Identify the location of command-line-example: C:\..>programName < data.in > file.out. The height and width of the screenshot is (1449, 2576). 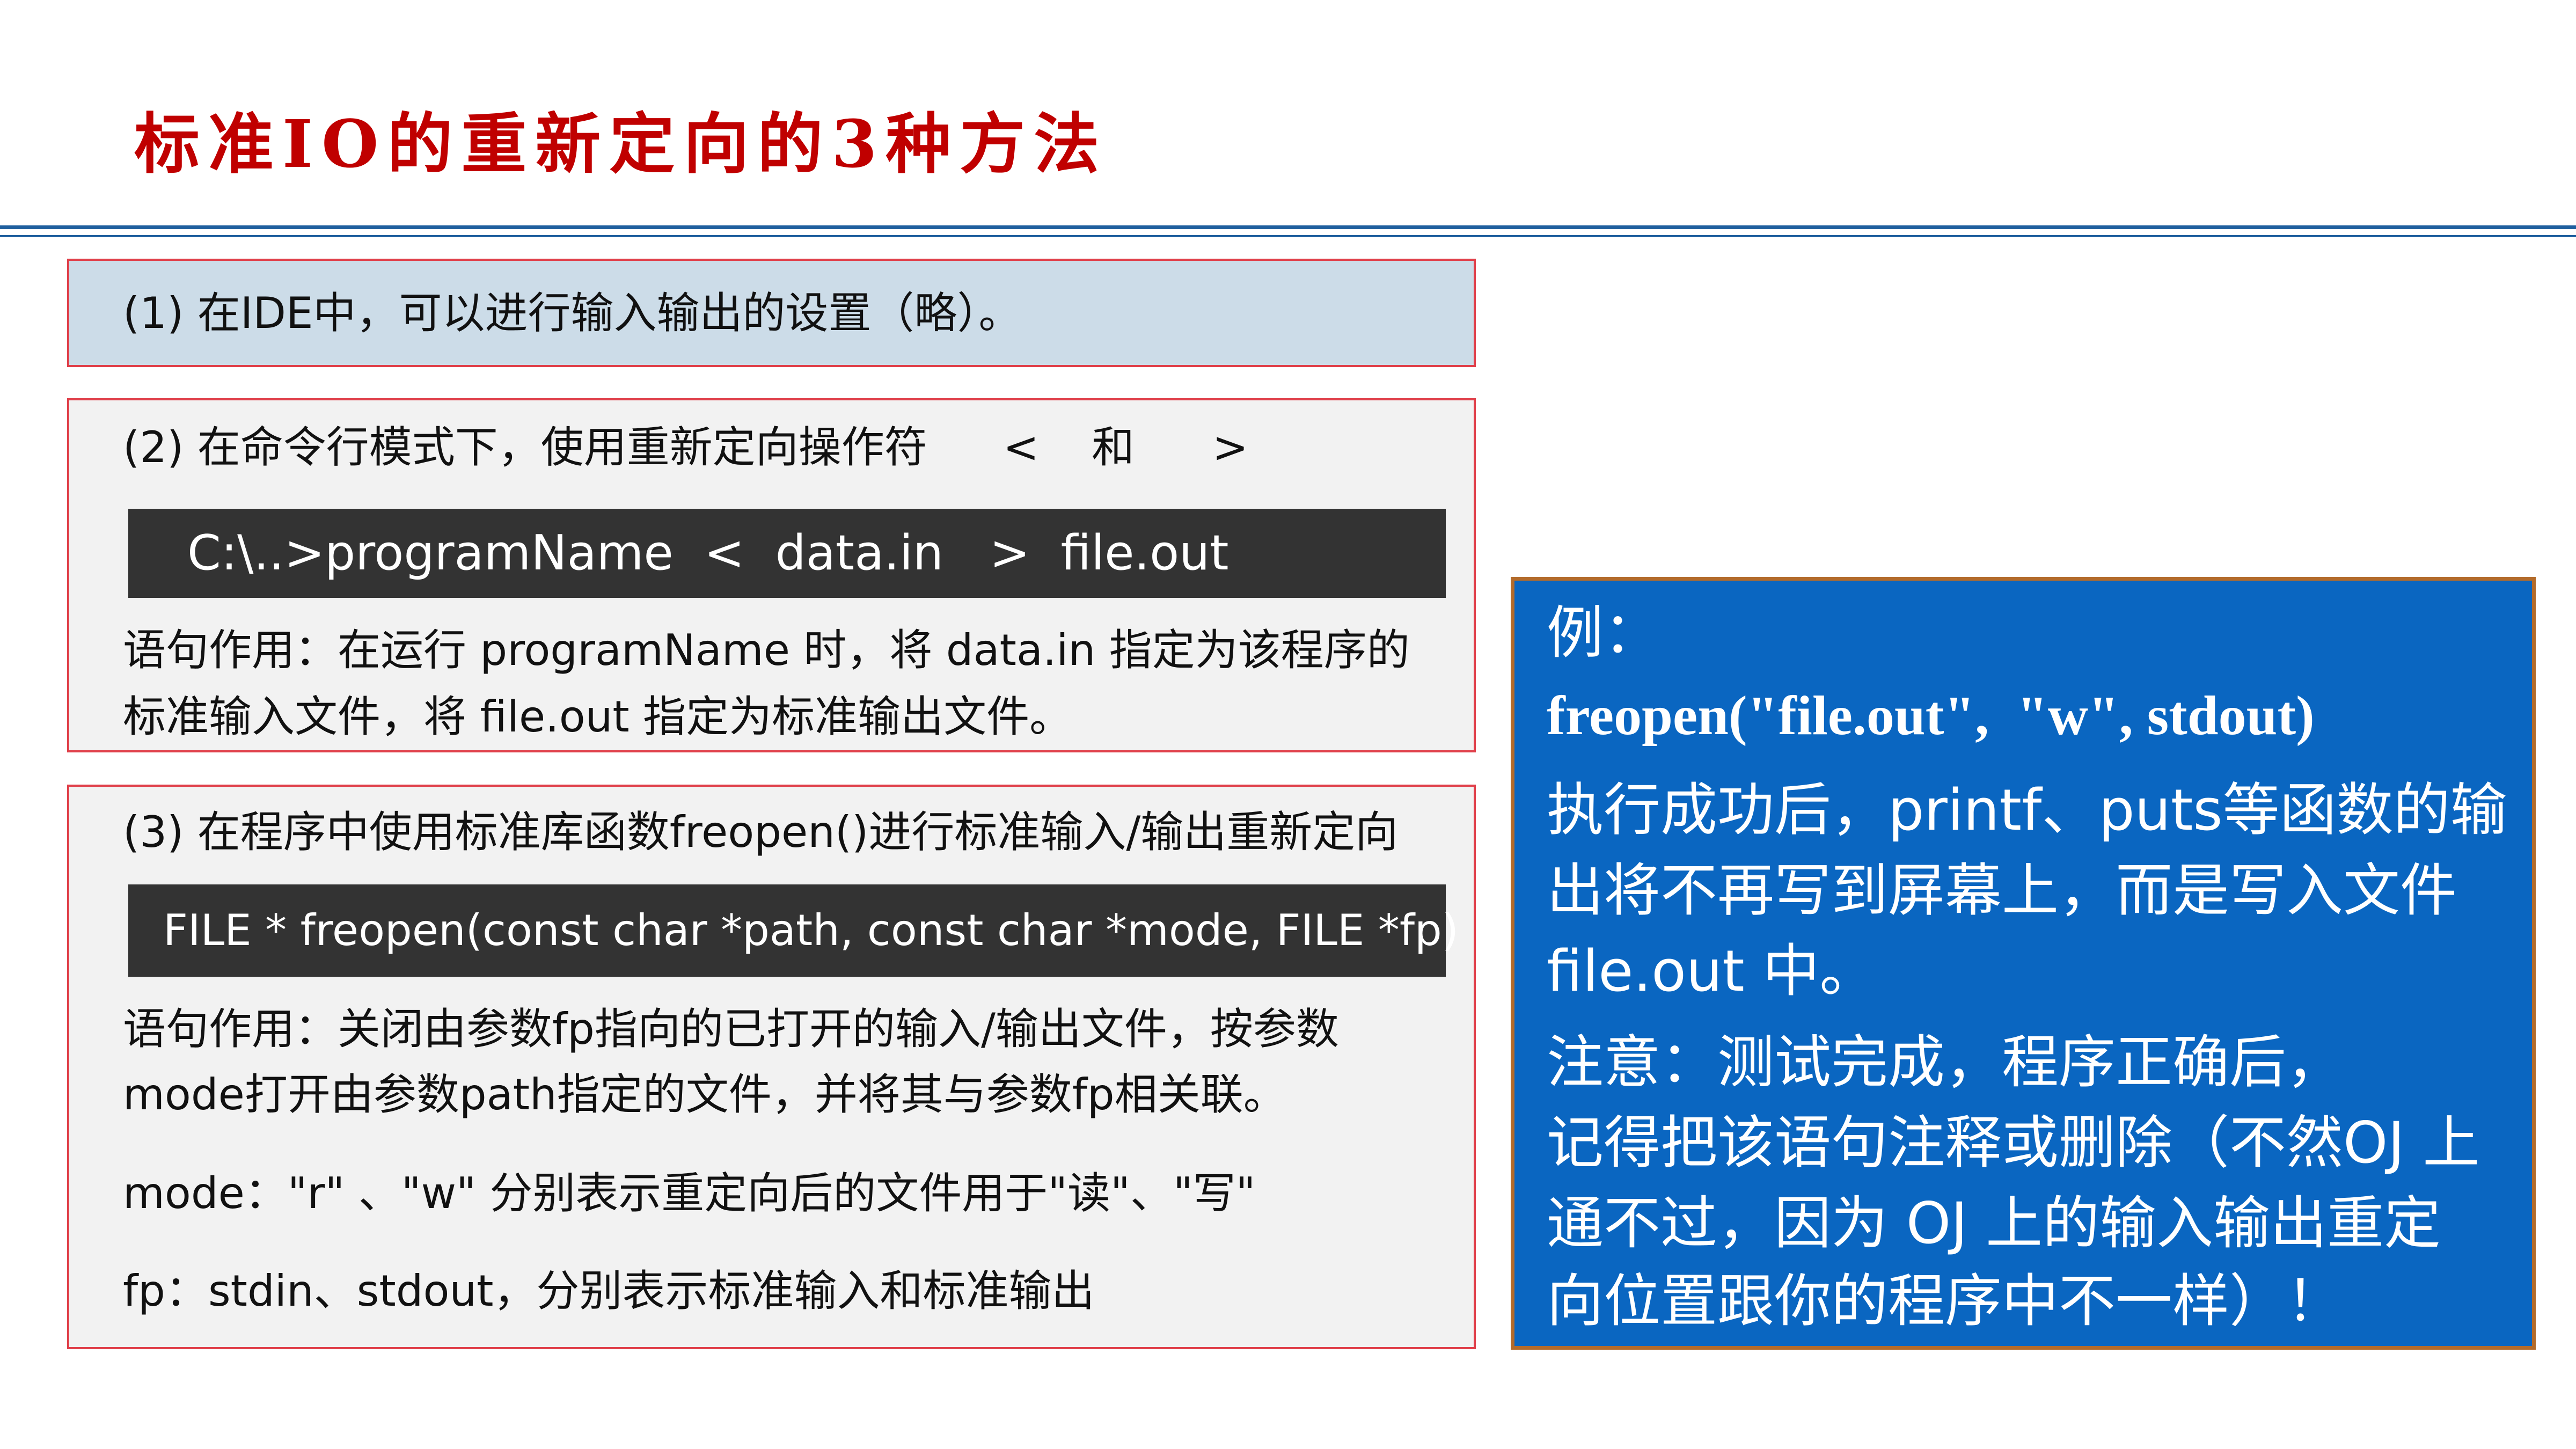
(787, 553).